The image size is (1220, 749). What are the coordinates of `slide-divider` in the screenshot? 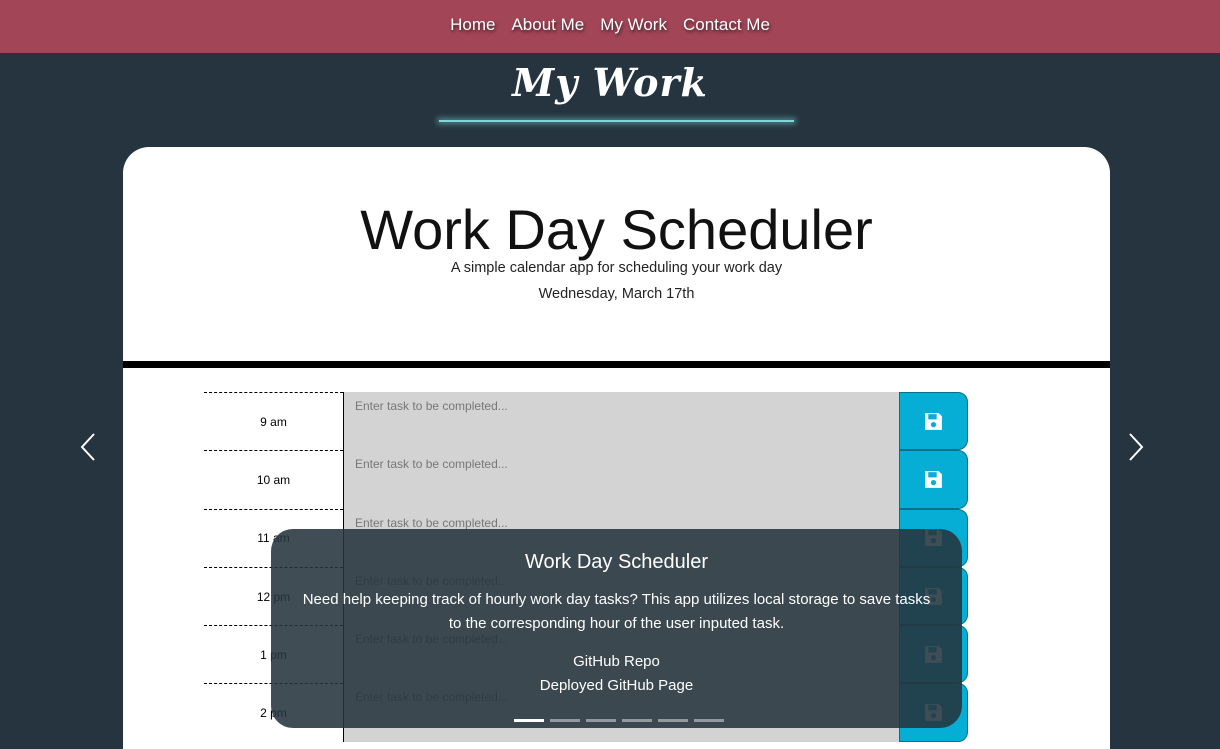 It's located at (616, 364).